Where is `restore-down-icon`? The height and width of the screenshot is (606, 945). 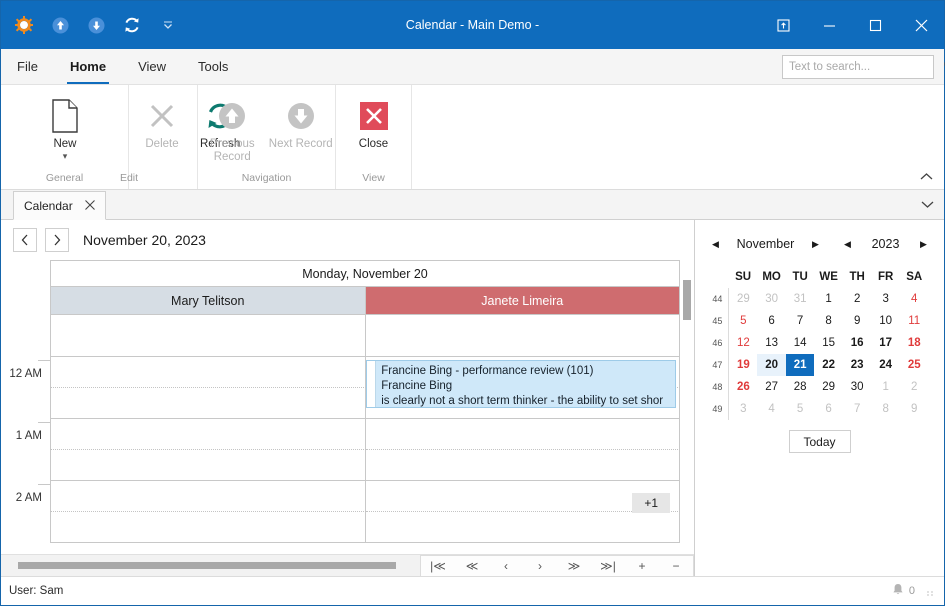 restore-down-icon is located at coordinates (783, 25).